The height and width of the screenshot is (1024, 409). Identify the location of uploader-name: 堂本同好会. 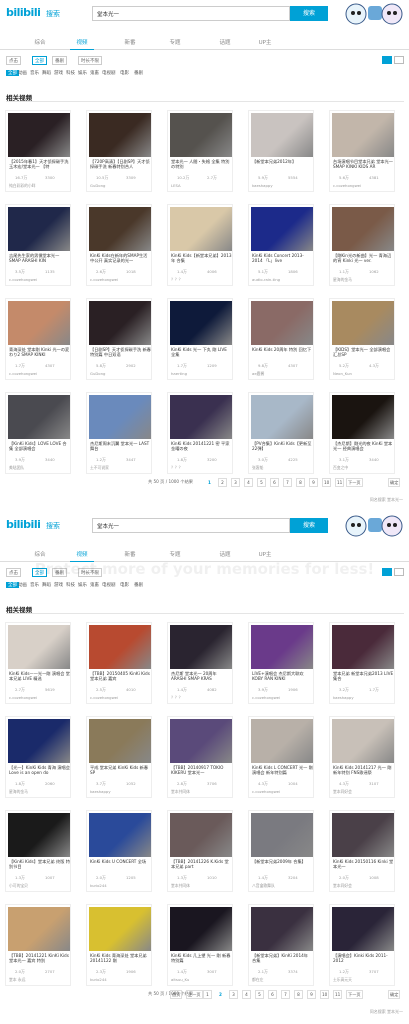
(364, 886).